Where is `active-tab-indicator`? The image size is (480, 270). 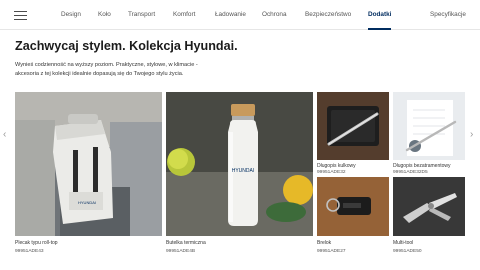 active-tab-indicator is located at coordinates (379, 29).